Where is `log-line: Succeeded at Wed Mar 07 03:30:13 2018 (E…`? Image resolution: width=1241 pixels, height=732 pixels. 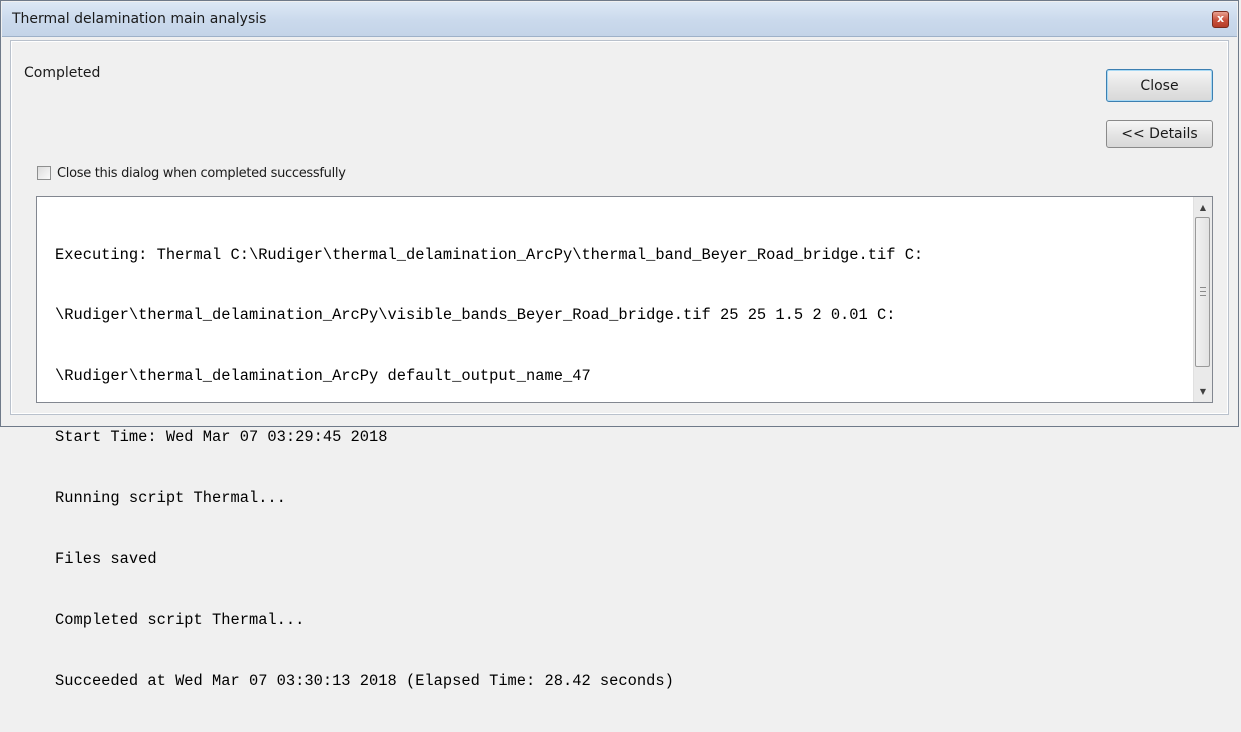
log-line: Succeeded at Wed Mar 07 03:30:13 2018 (E… is located at coordinates (364, 680).